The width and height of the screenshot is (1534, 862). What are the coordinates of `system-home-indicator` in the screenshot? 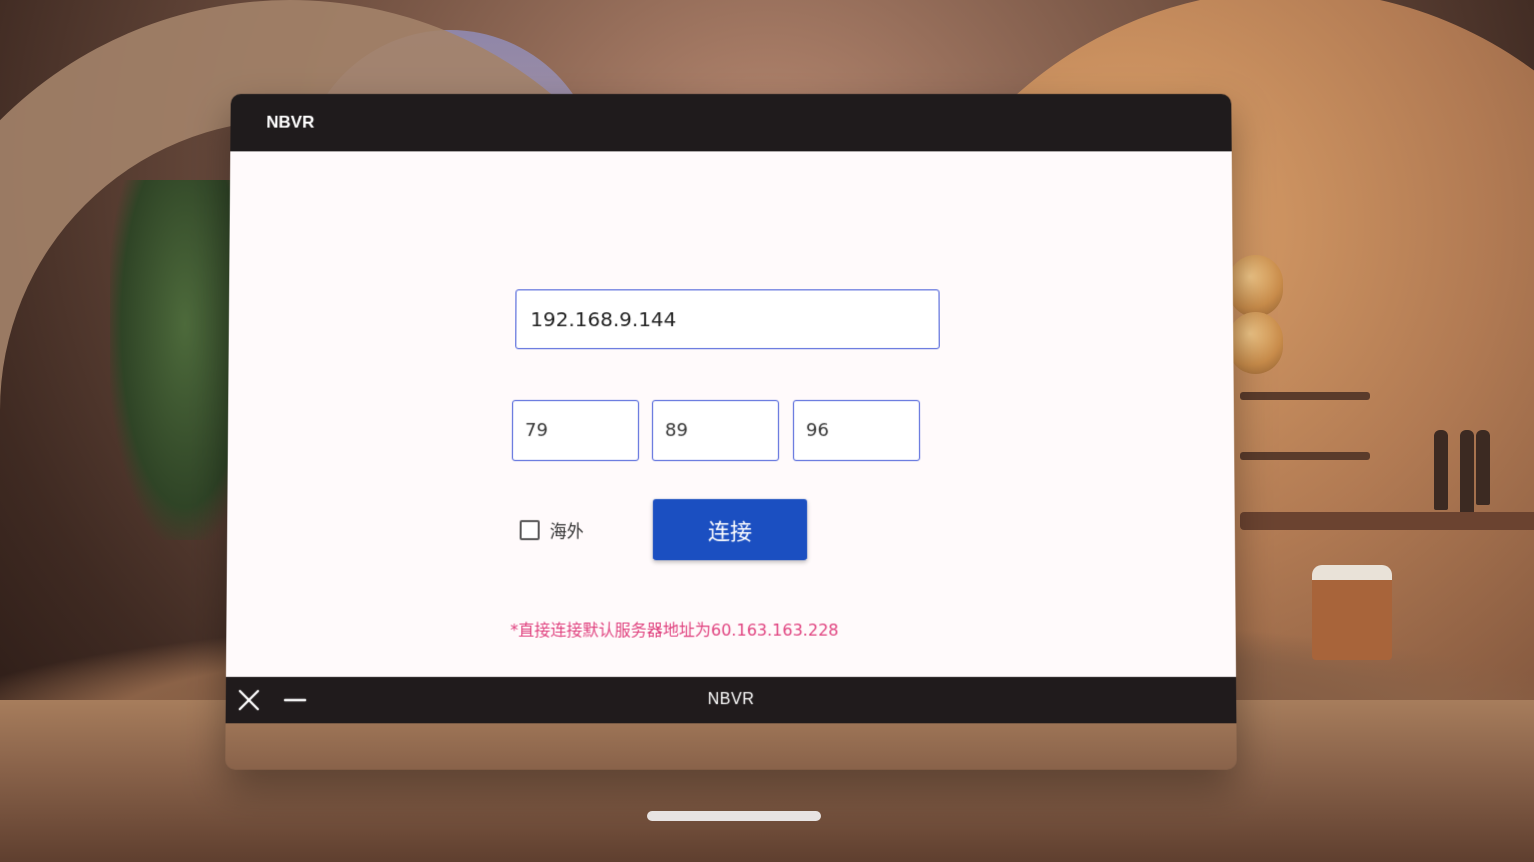 It's located at (734, 816).